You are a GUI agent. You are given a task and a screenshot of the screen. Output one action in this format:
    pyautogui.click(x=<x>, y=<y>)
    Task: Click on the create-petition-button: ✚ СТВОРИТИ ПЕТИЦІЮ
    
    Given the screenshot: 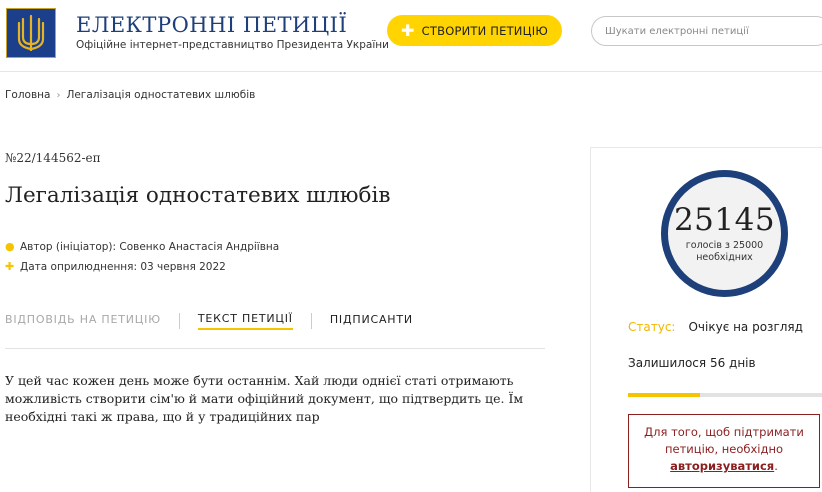 What is the action you would take?
    pyautogui.click(x=474, y=30)
    